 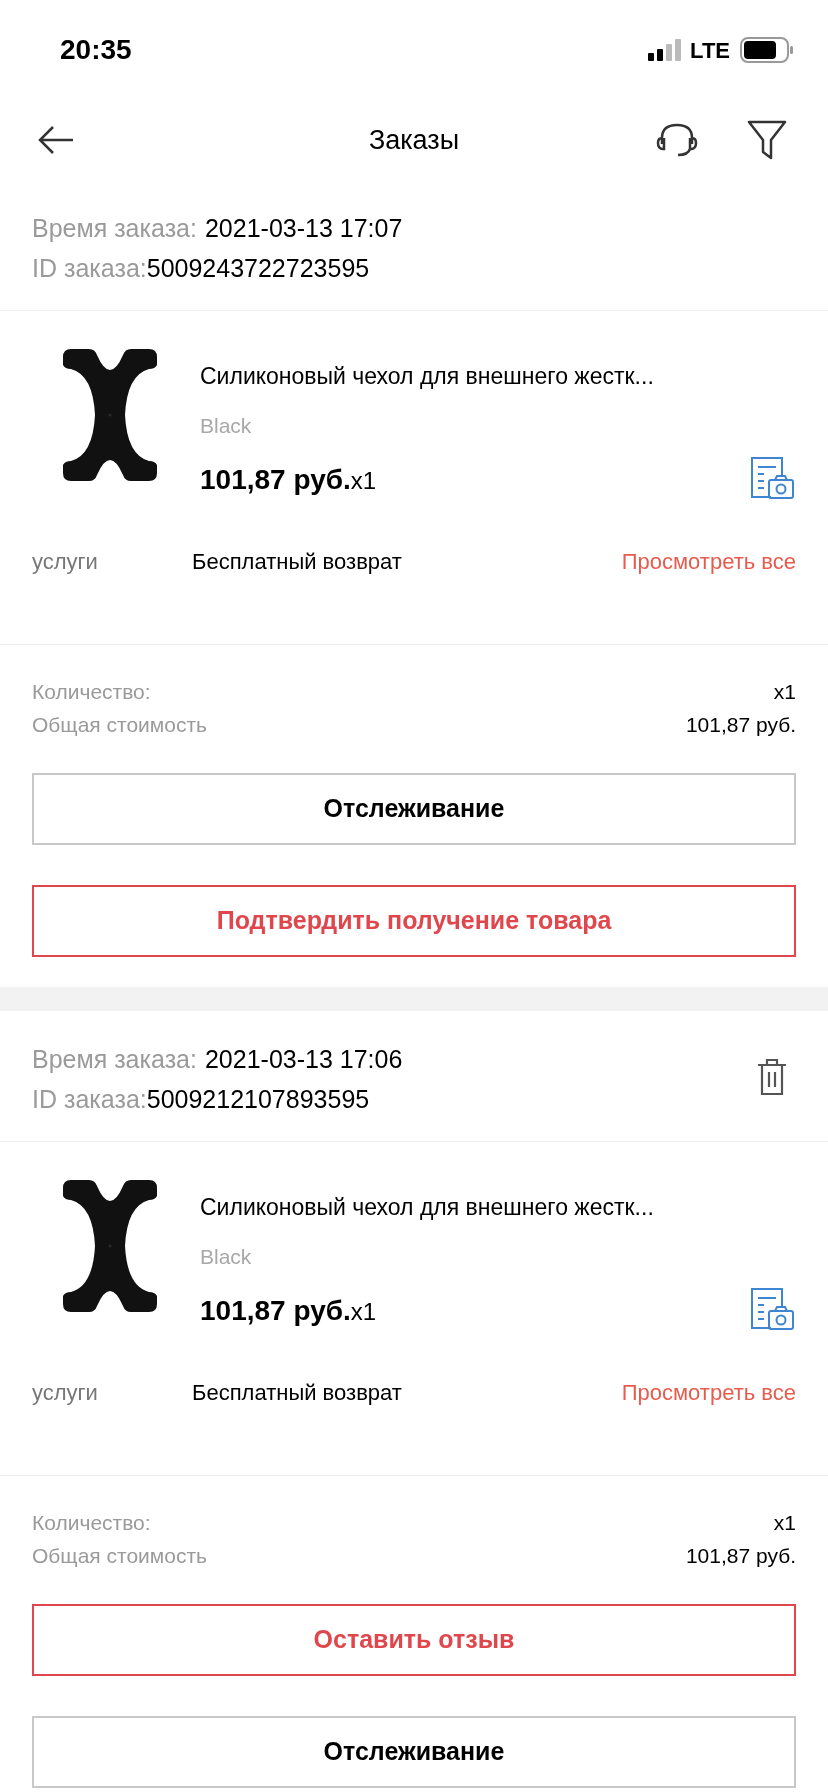 What do you see at coordinates (677, 140) in the screenshot?
I see `headset-icon` at bounding box center [677, 140].